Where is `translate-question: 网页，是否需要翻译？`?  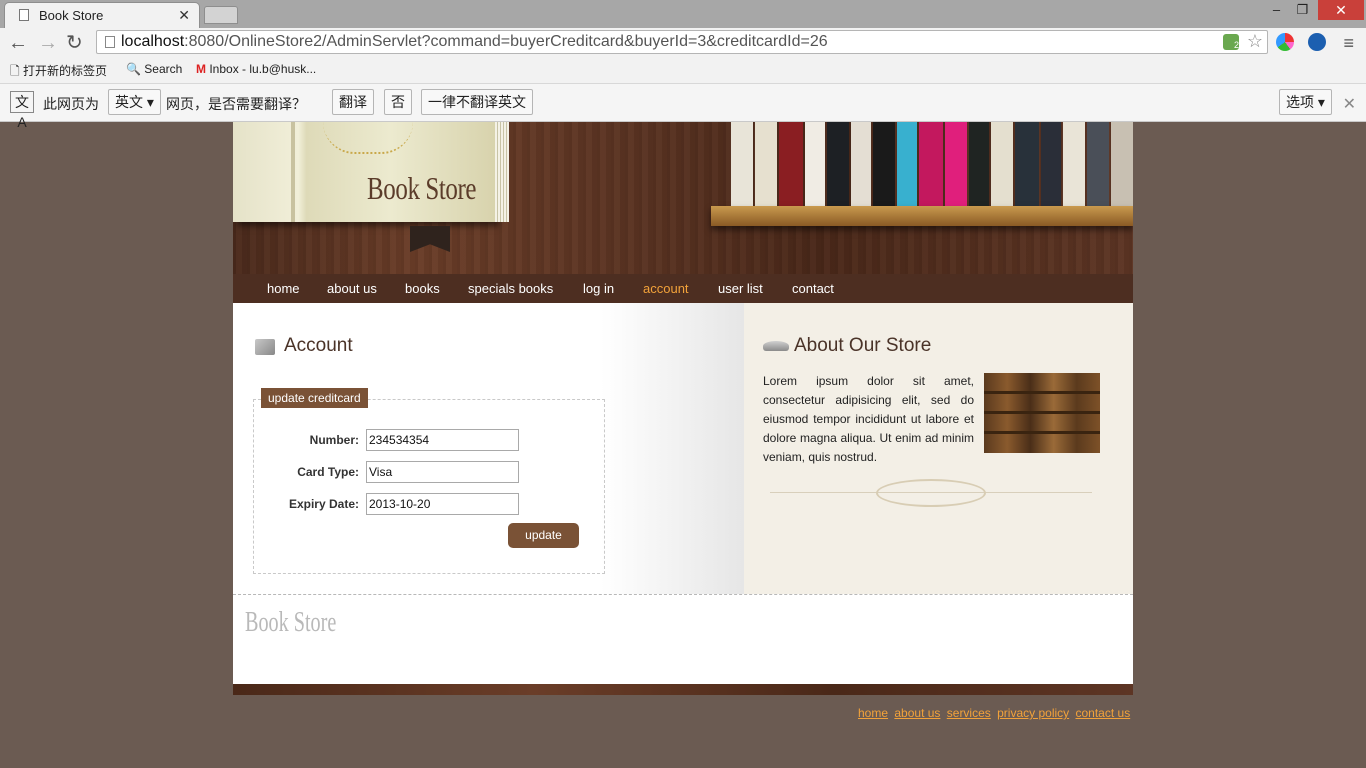 translate-question: 网页，是否需要翻译？ is located at coordinates (236, 104).